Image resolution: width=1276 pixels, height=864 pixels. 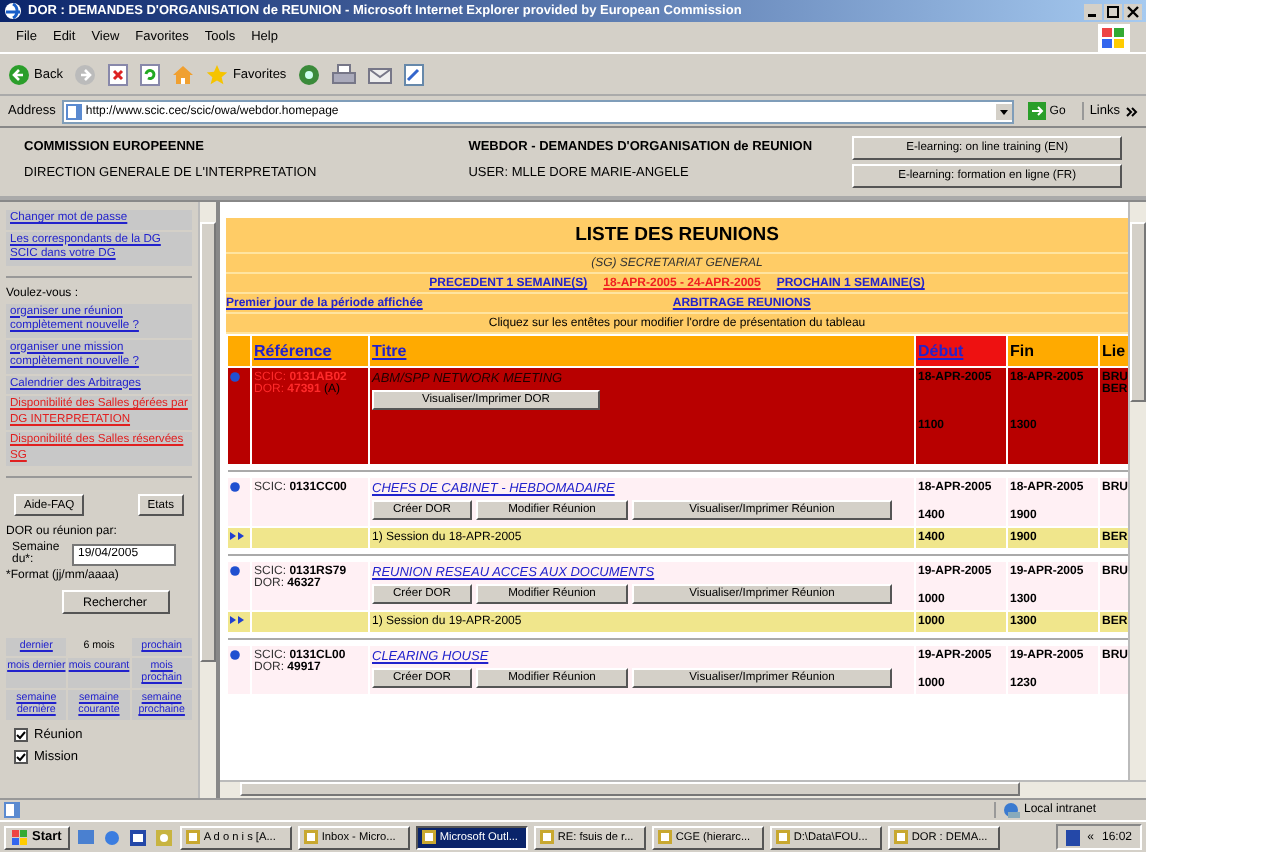 I want to click on desktop-icon, so click(x=85, y=837).